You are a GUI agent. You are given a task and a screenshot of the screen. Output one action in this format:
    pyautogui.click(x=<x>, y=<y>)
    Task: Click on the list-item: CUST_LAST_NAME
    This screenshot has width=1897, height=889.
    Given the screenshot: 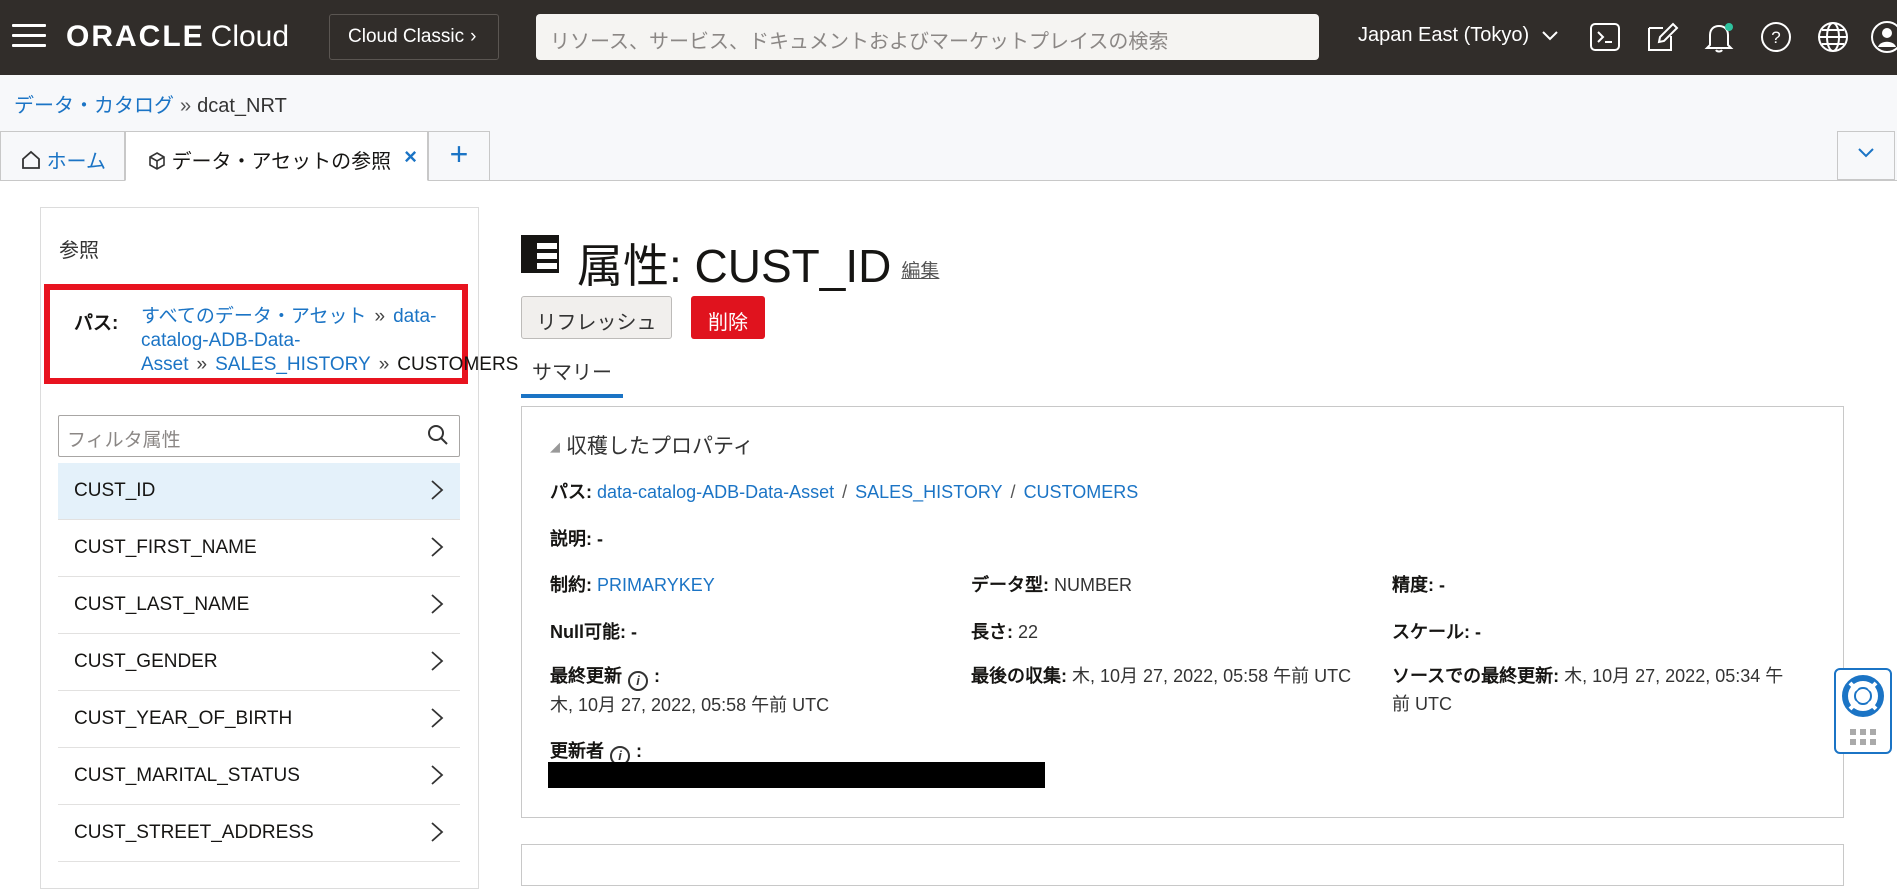 What is the action you would take?
    pyautogui.click(x=259, y=605)
    